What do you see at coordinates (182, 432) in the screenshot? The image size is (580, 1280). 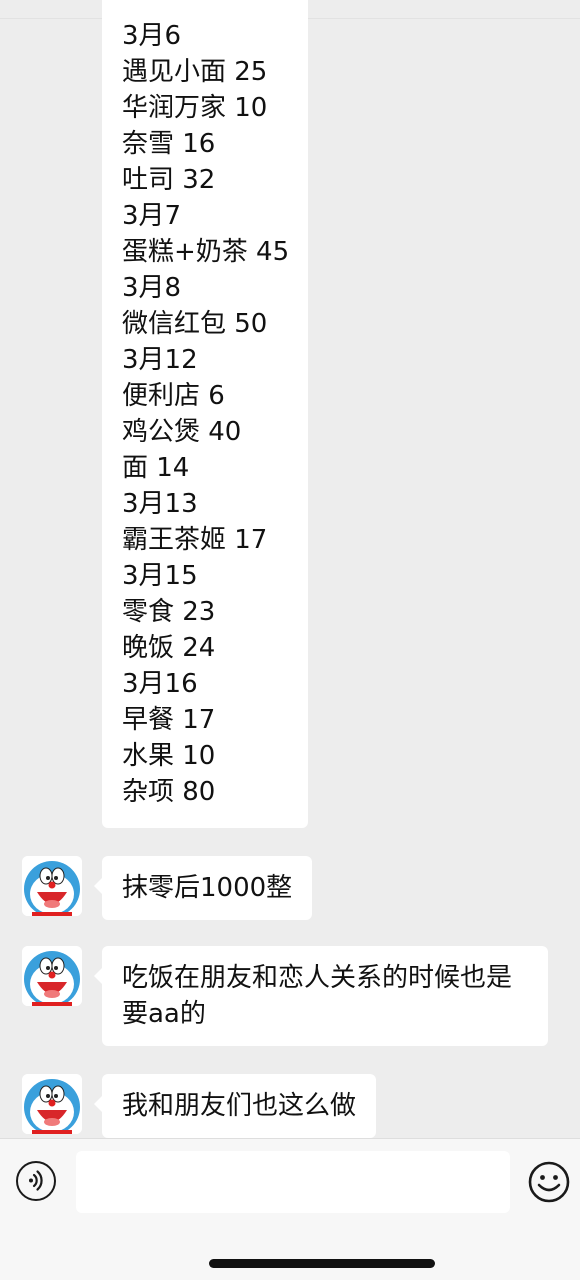 I see `expense-line: 鸡公煲 40` at bounding box center [182, 432].